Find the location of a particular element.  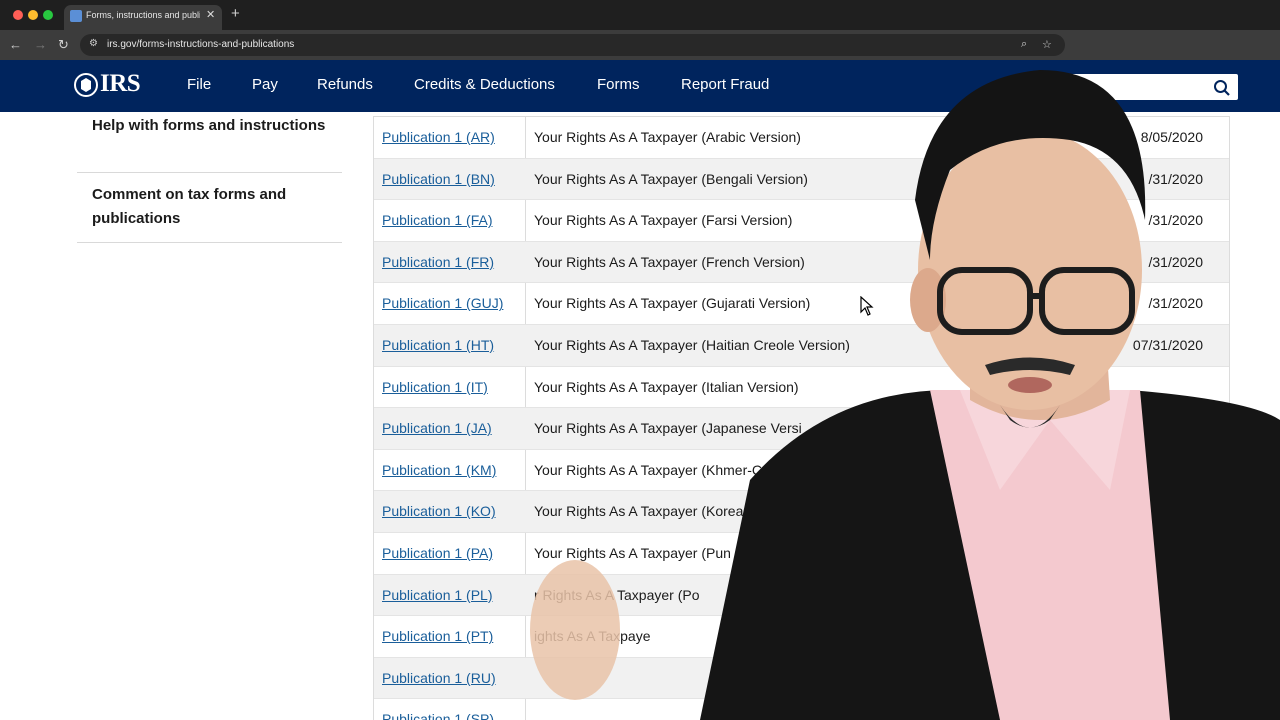

window-maximize-button is located at coordinates (48, 15).